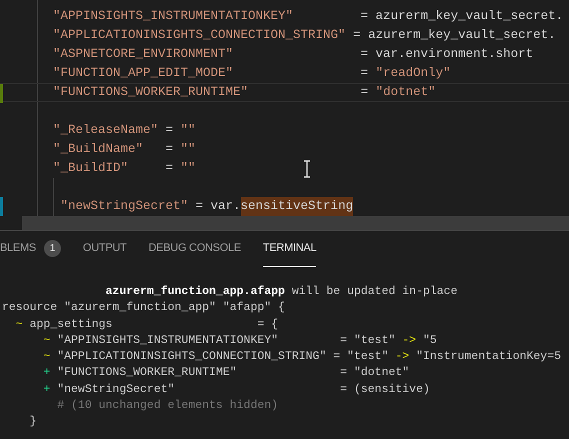  Describe the element at coordinates (289, 249) in the screenshot. I see `panel-tab: TERMINAL` at that location.